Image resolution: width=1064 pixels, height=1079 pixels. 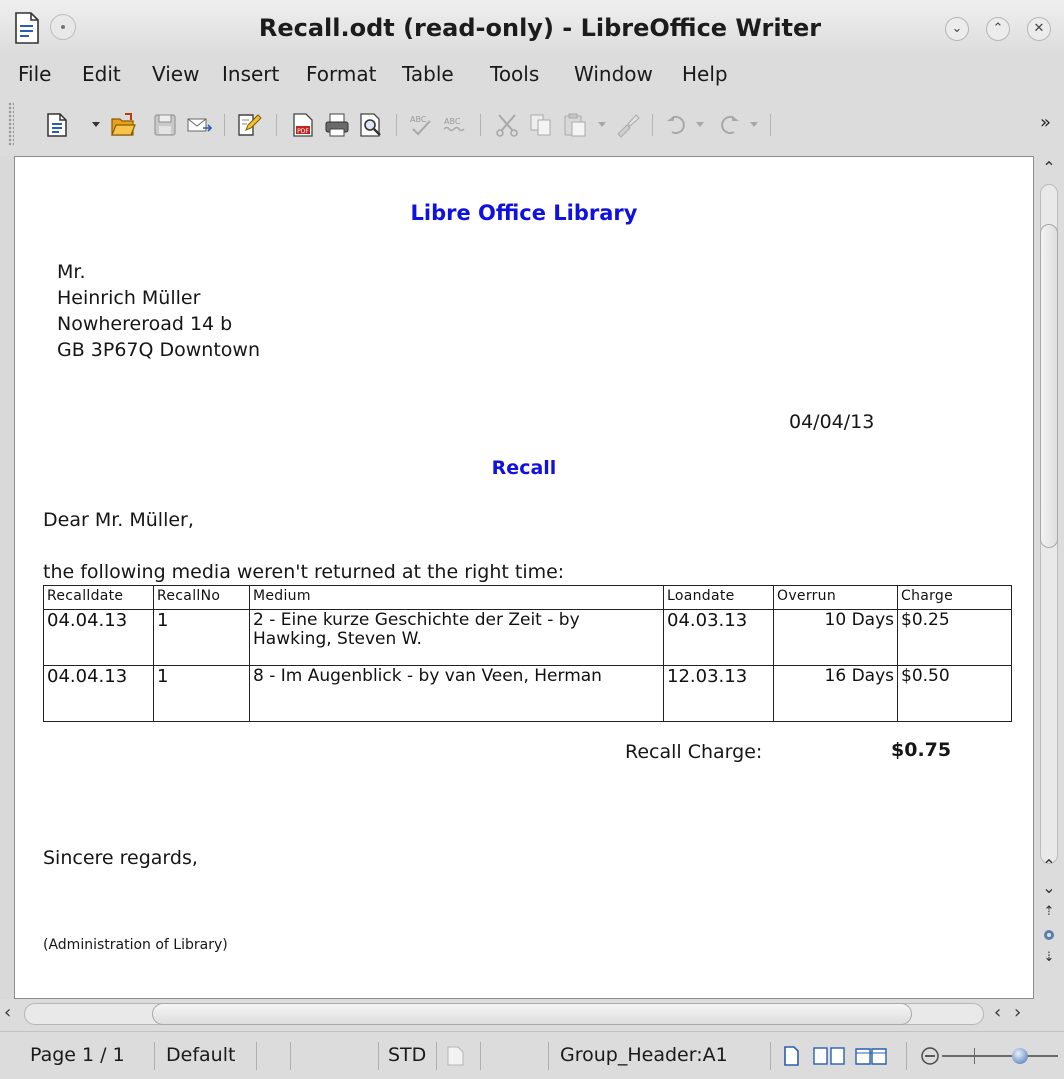 I want to click on maximize-button: ⌃, so click(x=998, y=29).